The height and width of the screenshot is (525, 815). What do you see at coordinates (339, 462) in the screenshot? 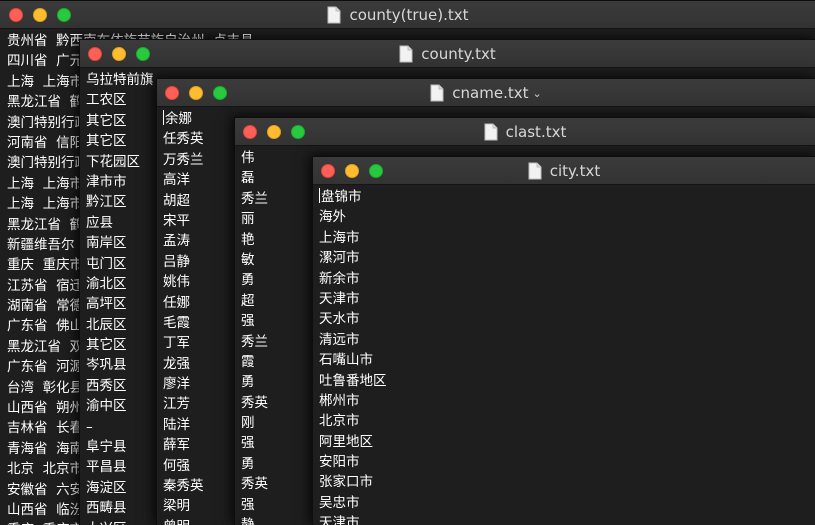
I see `text-line: 安阳市` at bounding box center [339, 462].